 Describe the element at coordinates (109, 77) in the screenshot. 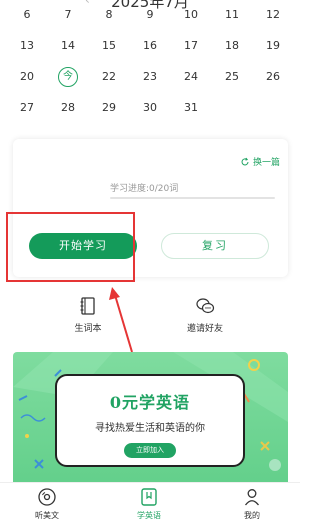

I see `calendar-day: 22` at that location.